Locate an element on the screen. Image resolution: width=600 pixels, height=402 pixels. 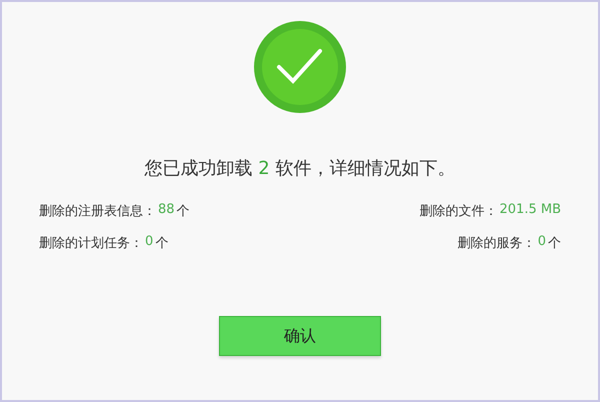
stat-value: 201.5 MB is located at coordinates (530, 210).